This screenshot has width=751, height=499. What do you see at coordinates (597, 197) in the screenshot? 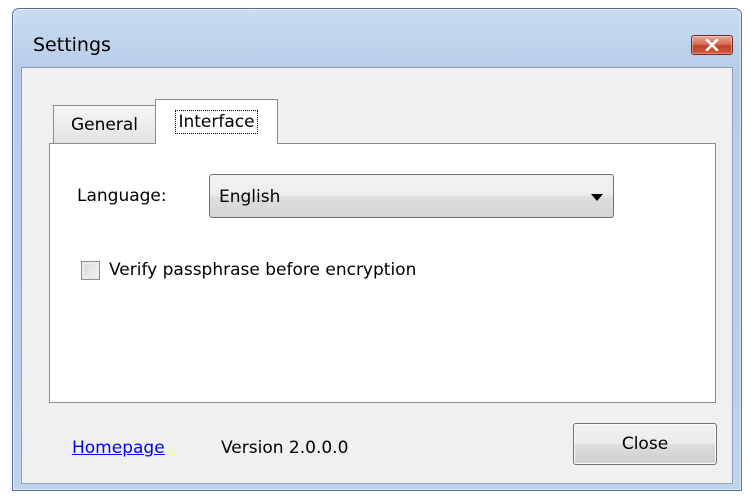
I see `chevron-down-icon` at bounding box center [597, 197].